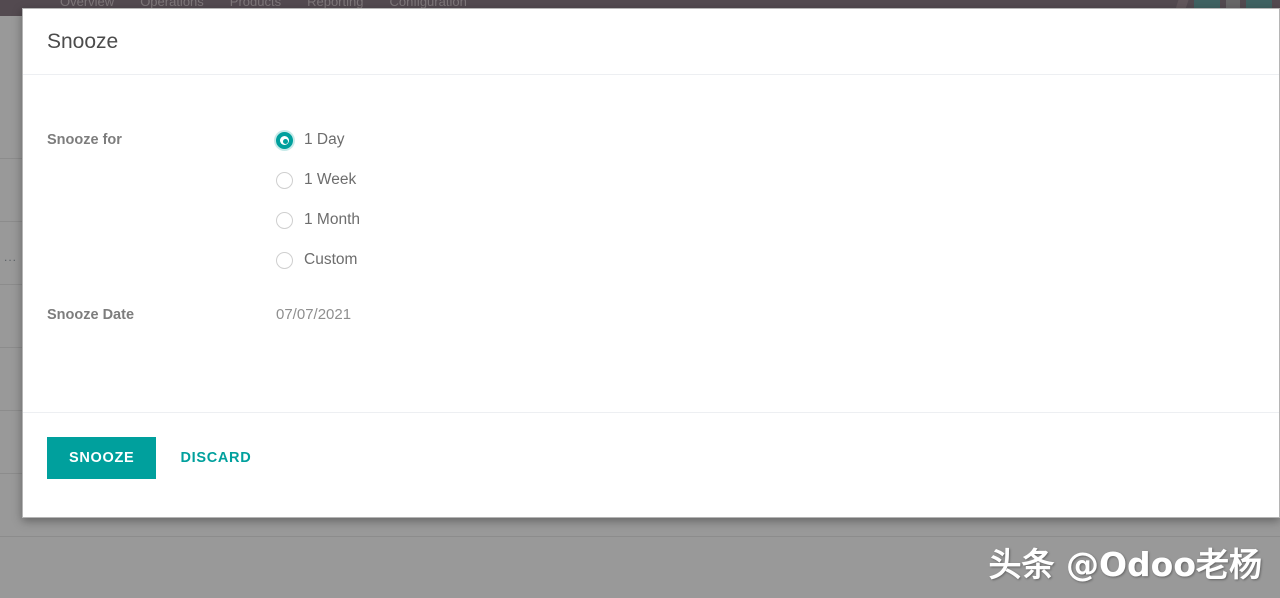  What do you see at coordinates (330, 179) in the screenshot?
I see `radio-label: 1 Week` at bounding box center [330, 179].